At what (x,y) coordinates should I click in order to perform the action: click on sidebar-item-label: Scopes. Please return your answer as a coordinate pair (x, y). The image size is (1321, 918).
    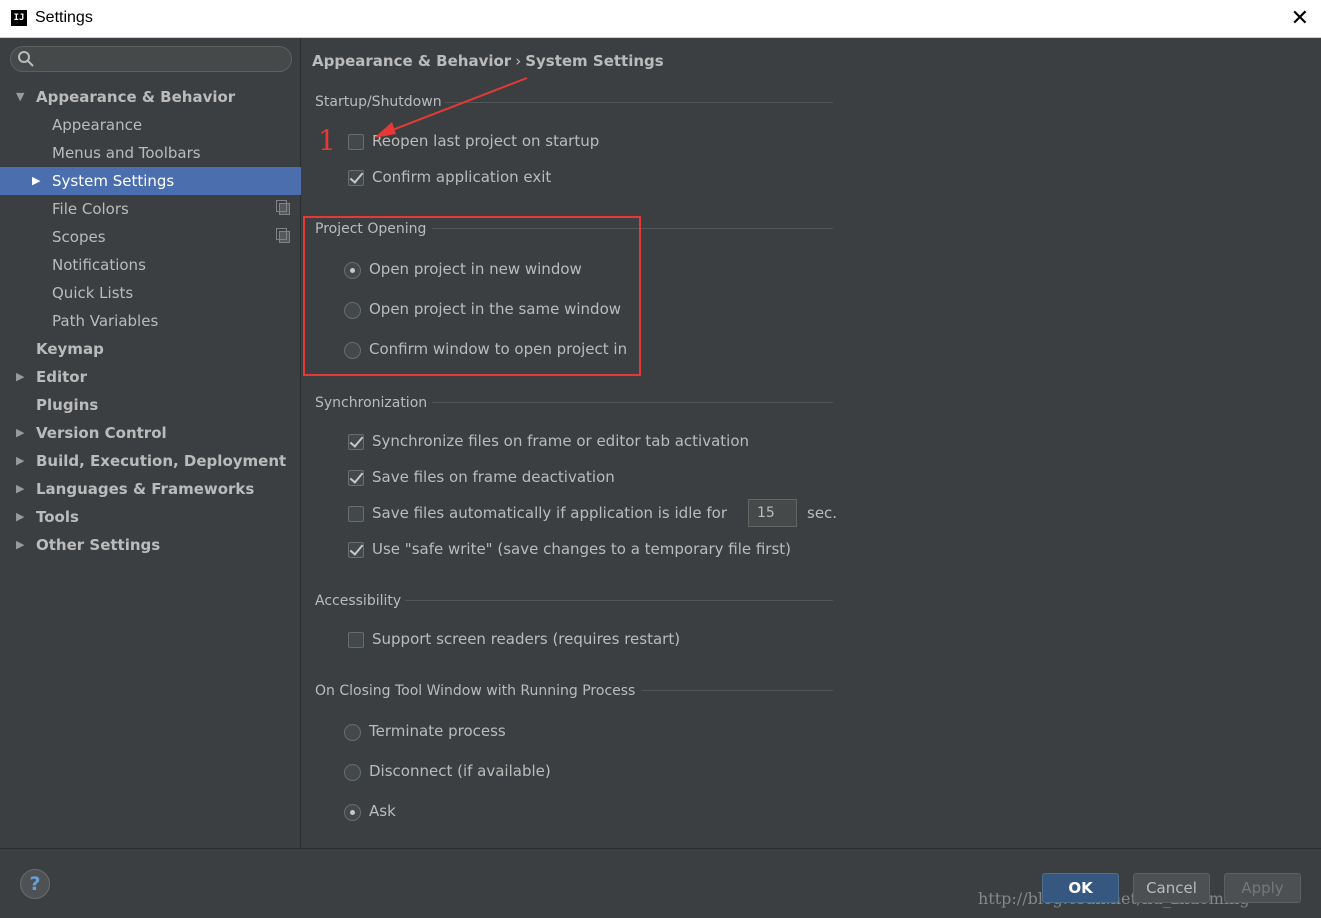
    Looking at the image, I should click on (79, 237).